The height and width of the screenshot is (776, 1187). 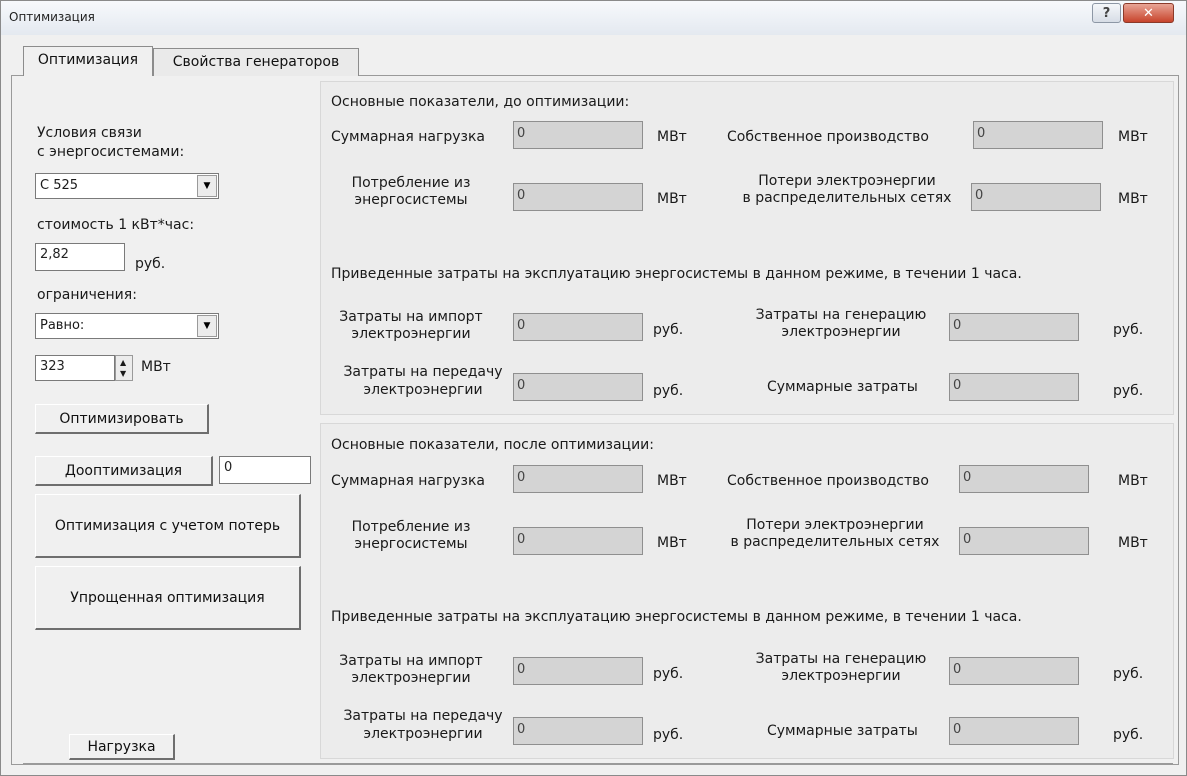 What do you see at coordinates (59, 185) in the screenshot?
I see `conditions-value: С 525` at bounding box center [59, 185].